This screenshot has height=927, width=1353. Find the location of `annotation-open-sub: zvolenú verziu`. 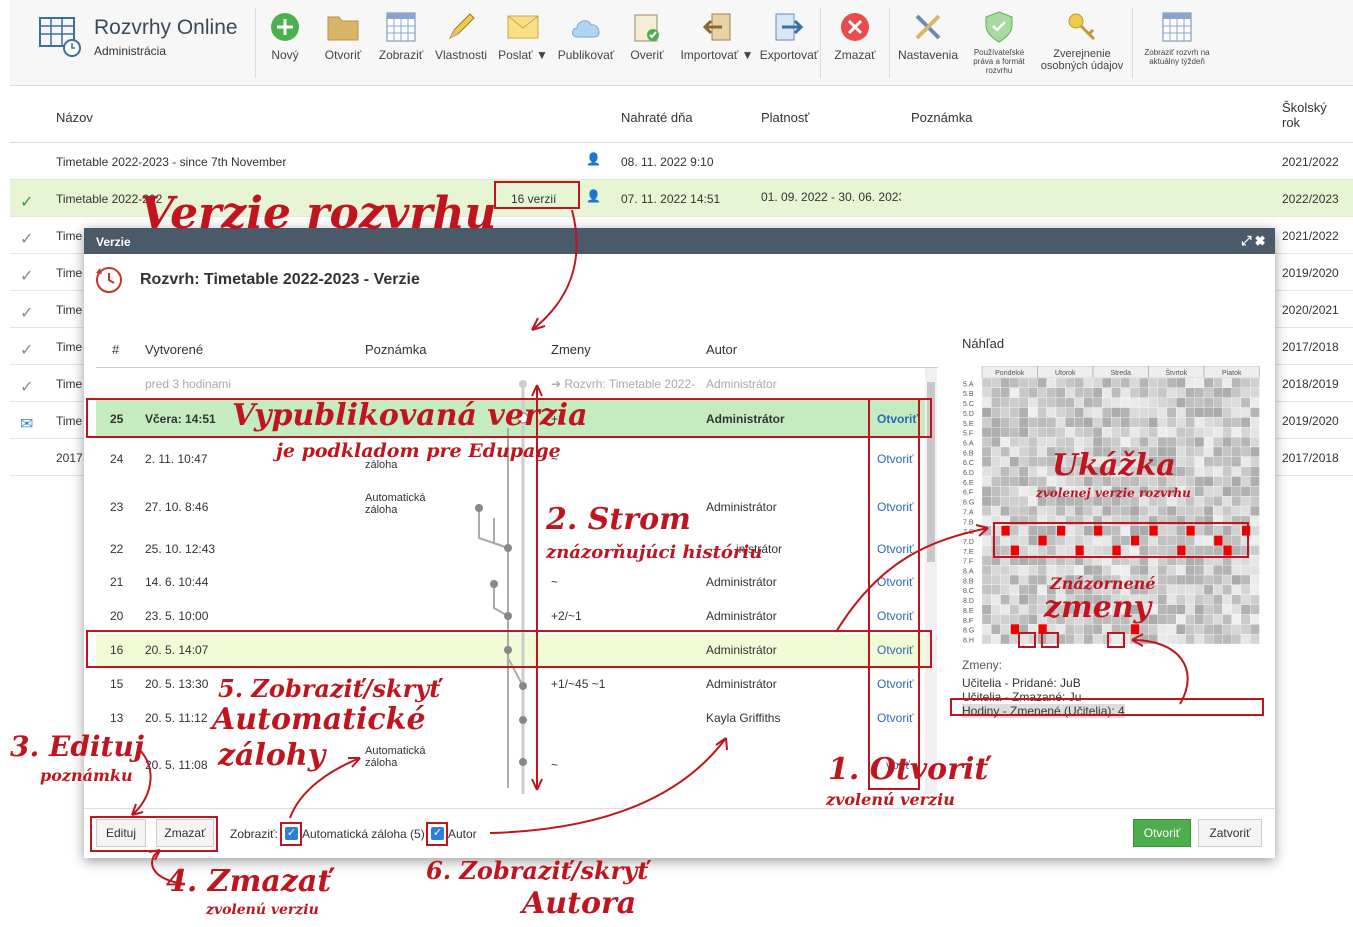

annotation-open-sub: zvolenú verziu is located at coordinates (890, 799).